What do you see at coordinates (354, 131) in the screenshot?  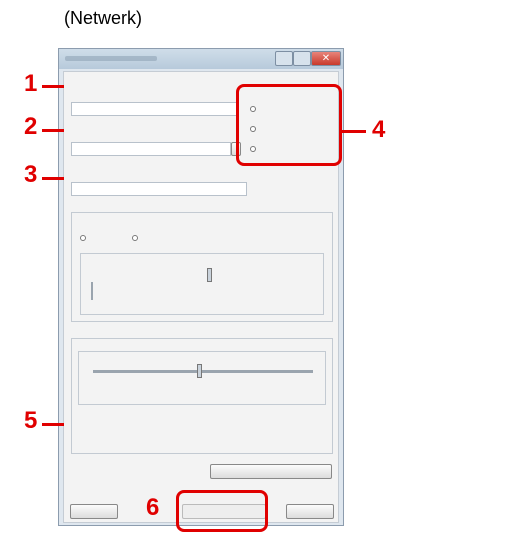 I see `callout-4-leader` at bounding box center [354, 131].